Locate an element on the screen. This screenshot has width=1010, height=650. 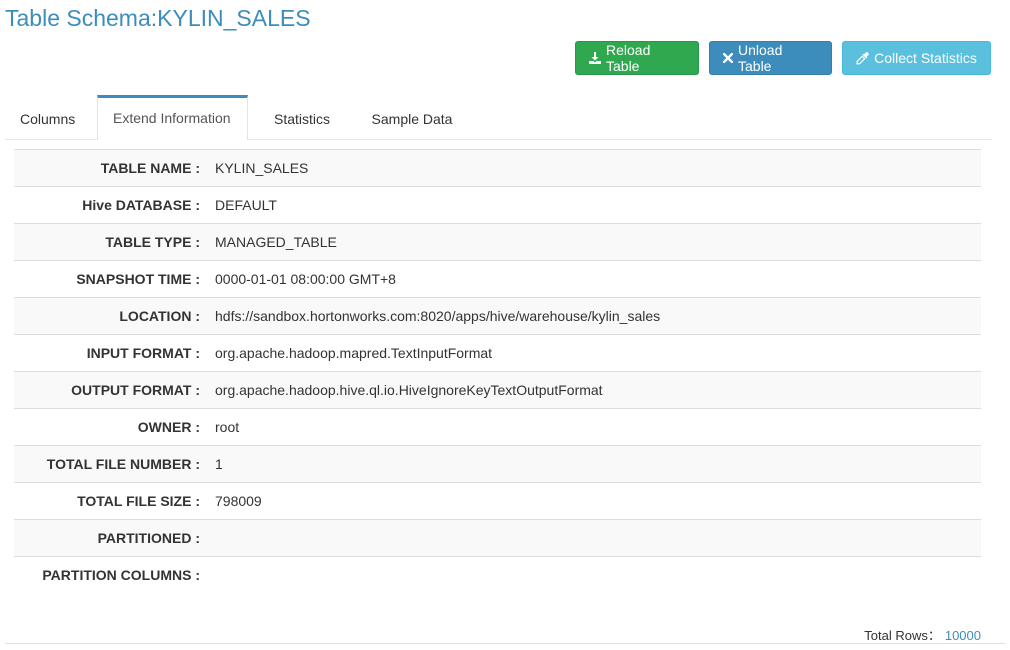
tab-columns: Columns is located at coordinates (51, 117).